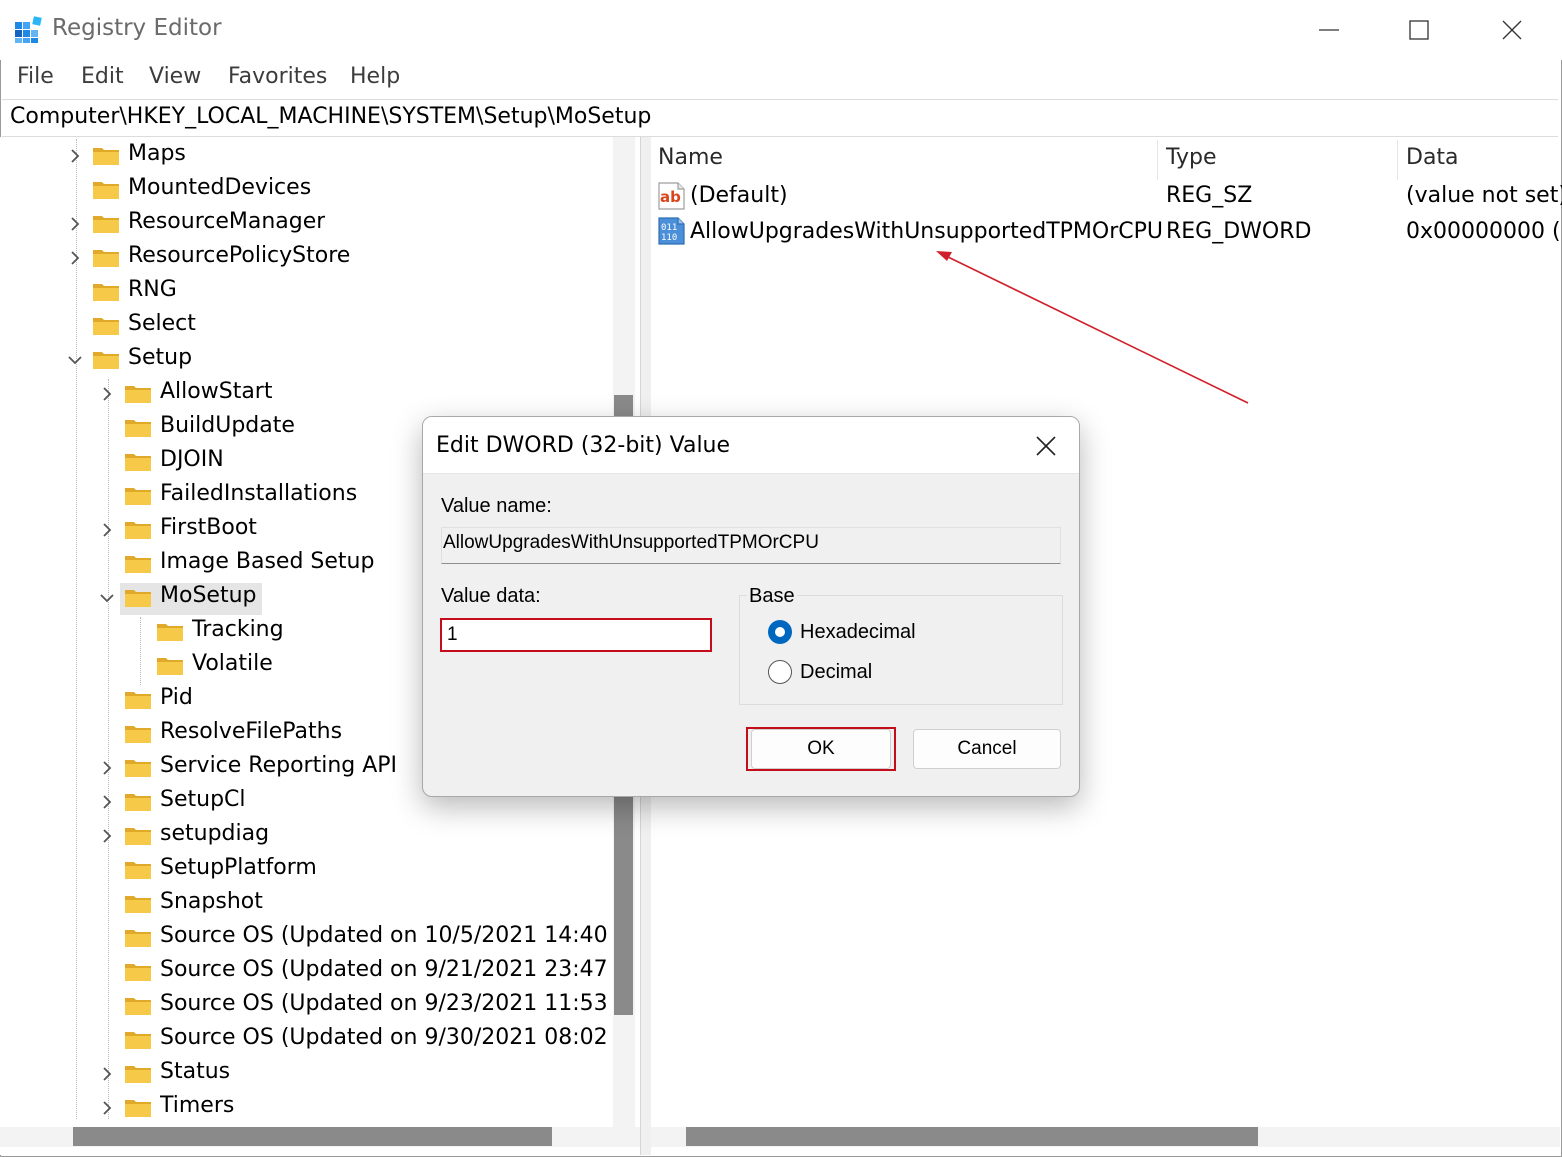 This screenshot has width=1562, height=1157. I want to click on dialog-title: Edit DWORD (32-bit) Value, so click(583, 445).